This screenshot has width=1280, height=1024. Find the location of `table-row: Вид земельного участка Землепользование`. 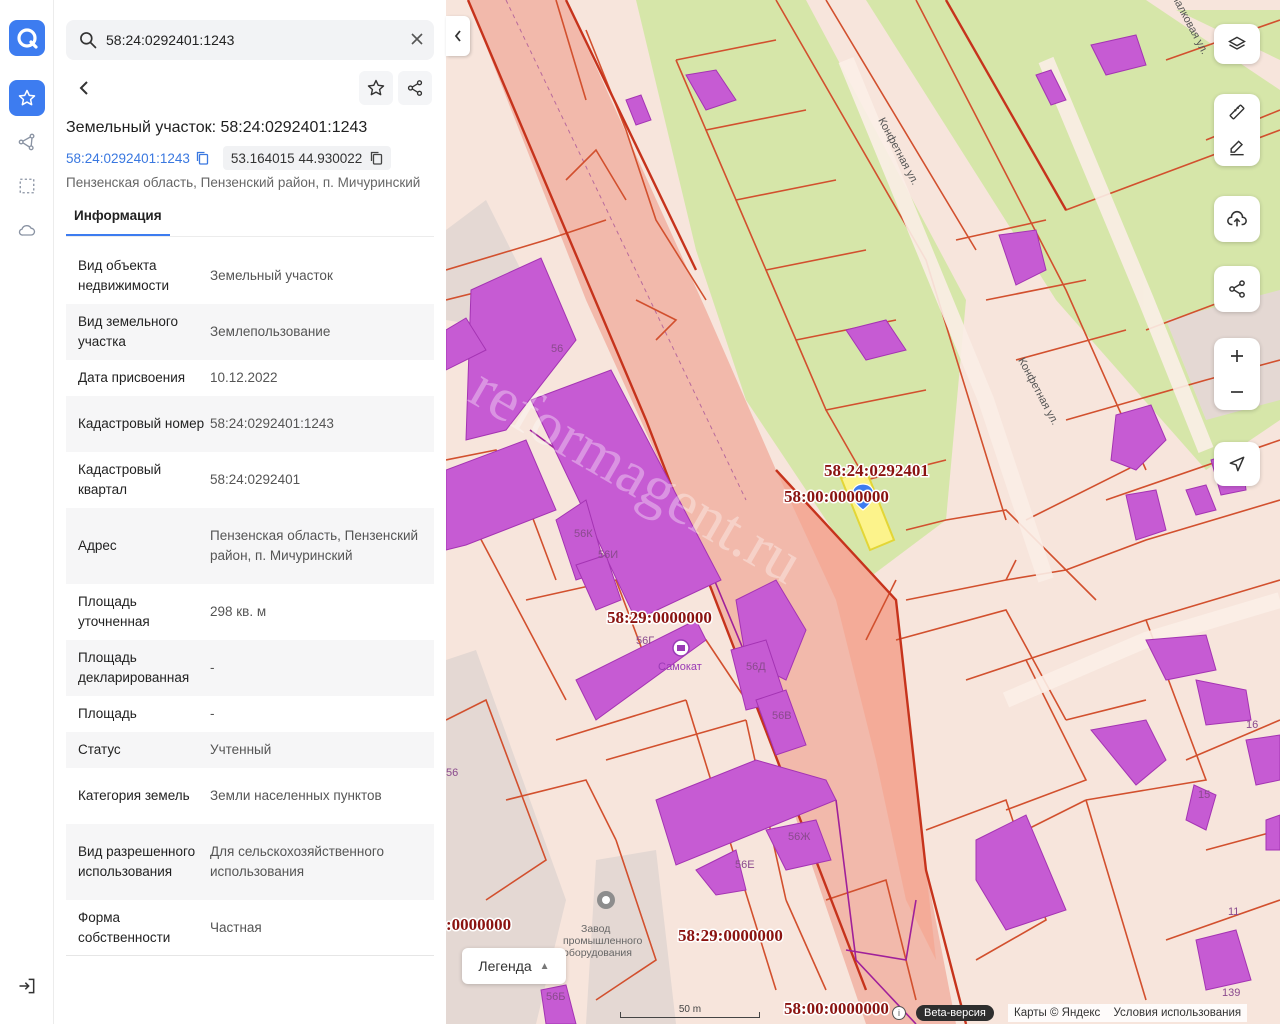

table-row: Вид земельного участка Землепользование is located at coordinates (250, 332).